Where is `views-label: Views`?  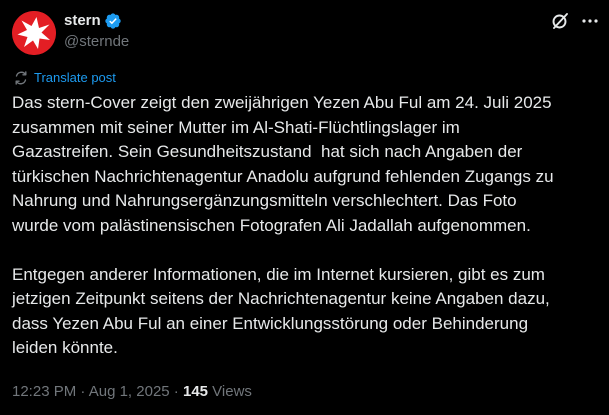
views-label: Views is located at coordinates (230, 391).